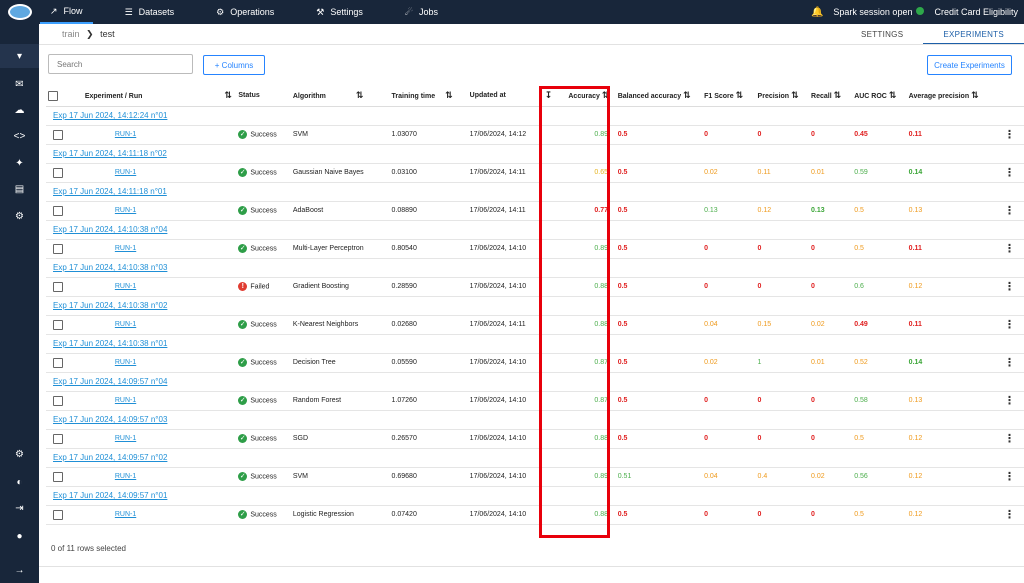  Describe the element at coordinates (774, 96) in the screenshot. I see `header-precision: Precision` at that location.